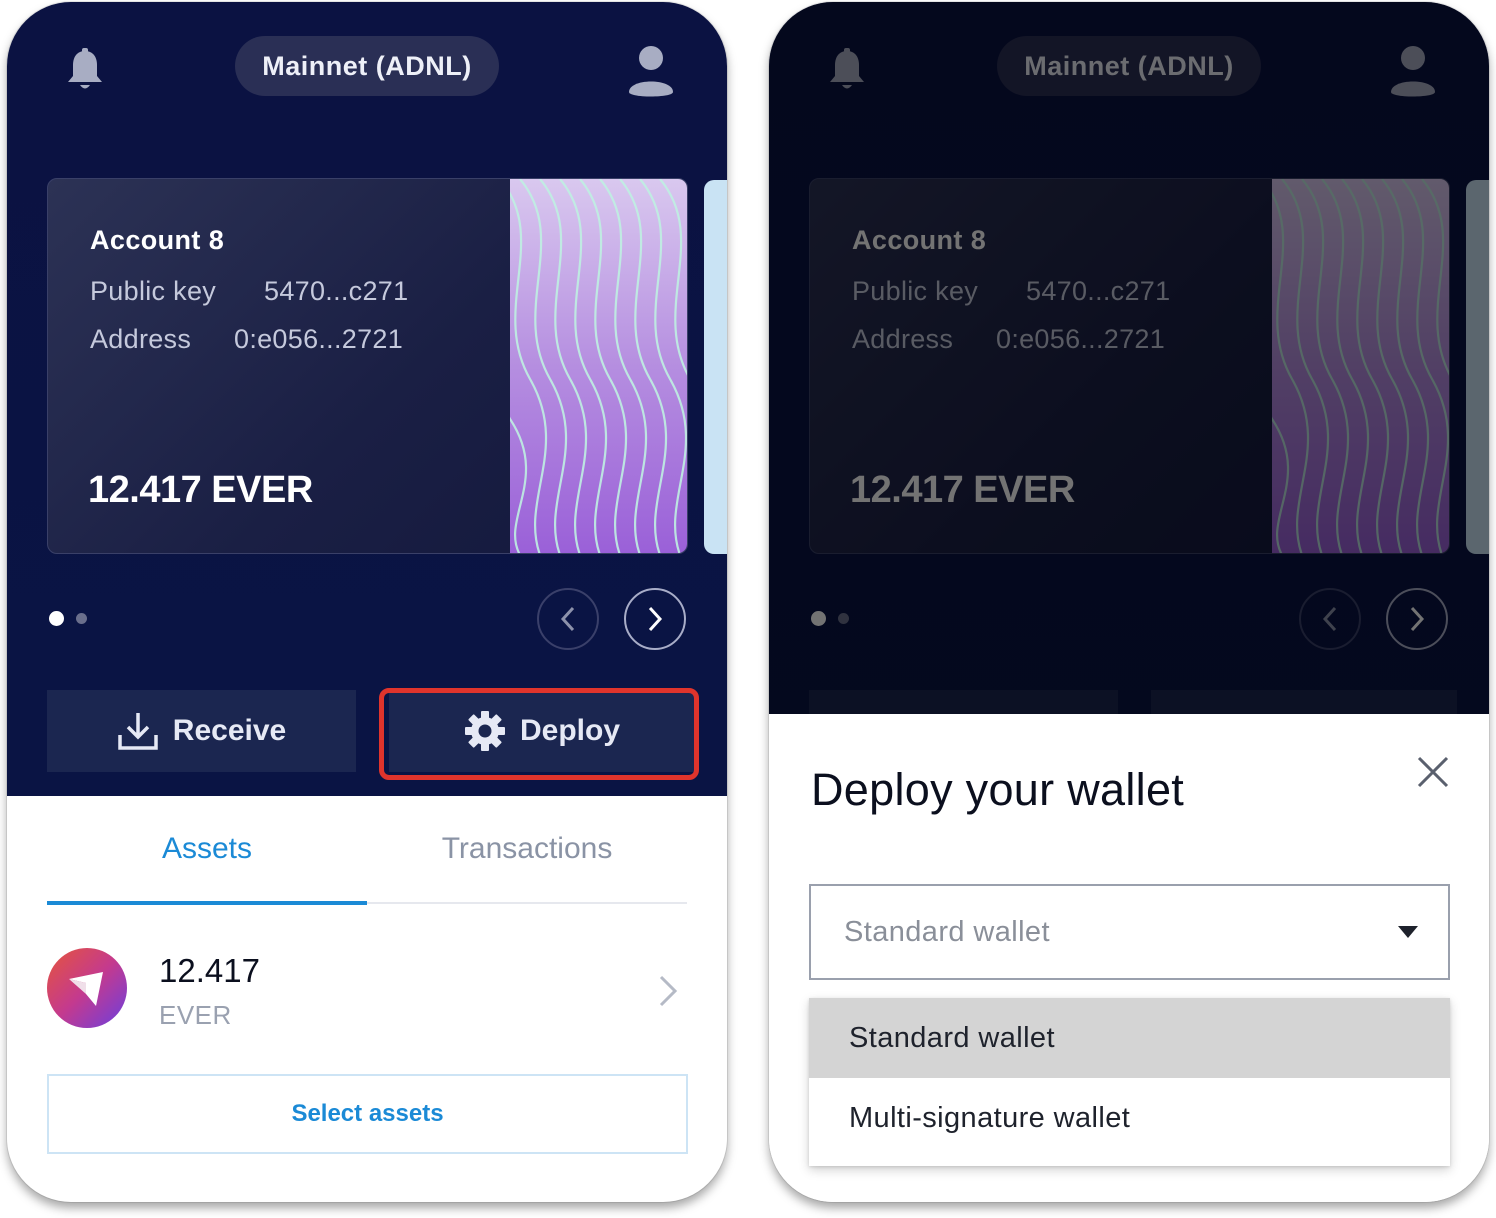 This screenshot has width=1496, height=1218. Describe the element at coordinates (336, 291) in the screenshot. I see `public-key-value: 5470...c271` at that location.